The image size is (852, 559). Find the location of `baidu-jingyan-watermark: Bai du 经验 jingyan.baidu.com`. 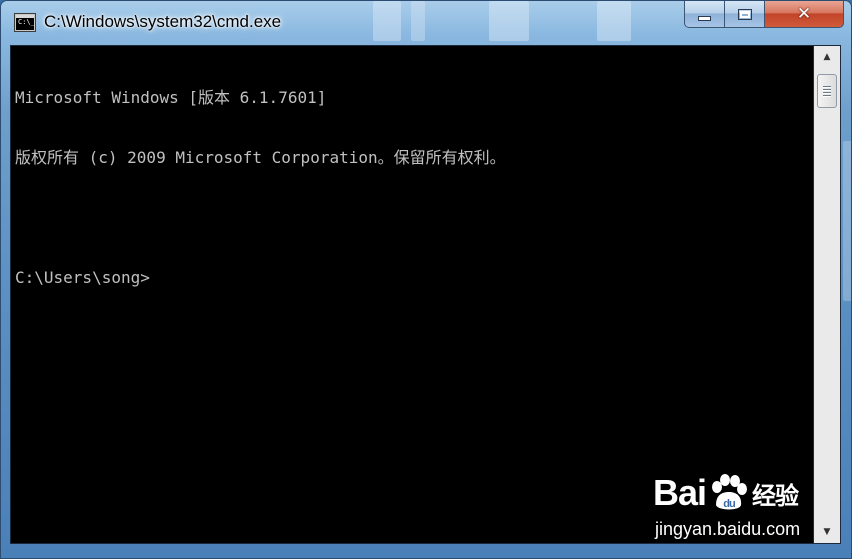

baidu-jingyan-watermark: Bai du 经验 jingyan.baidu.com is located at coordinates (733, 507).